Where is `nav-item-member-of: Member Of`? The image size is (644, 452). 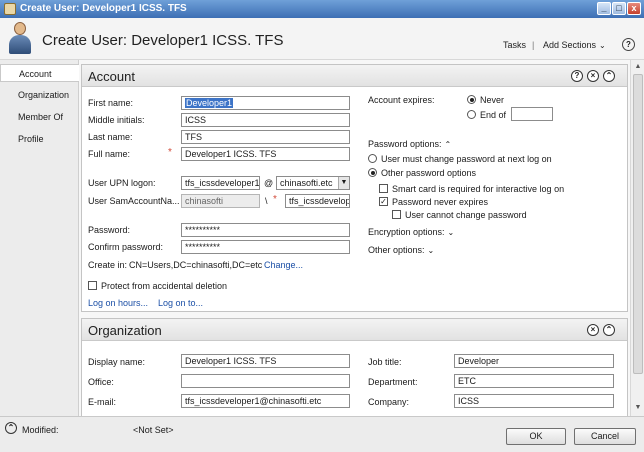 nav-item-member-of: Member Of is located at coordinates (39, 117).